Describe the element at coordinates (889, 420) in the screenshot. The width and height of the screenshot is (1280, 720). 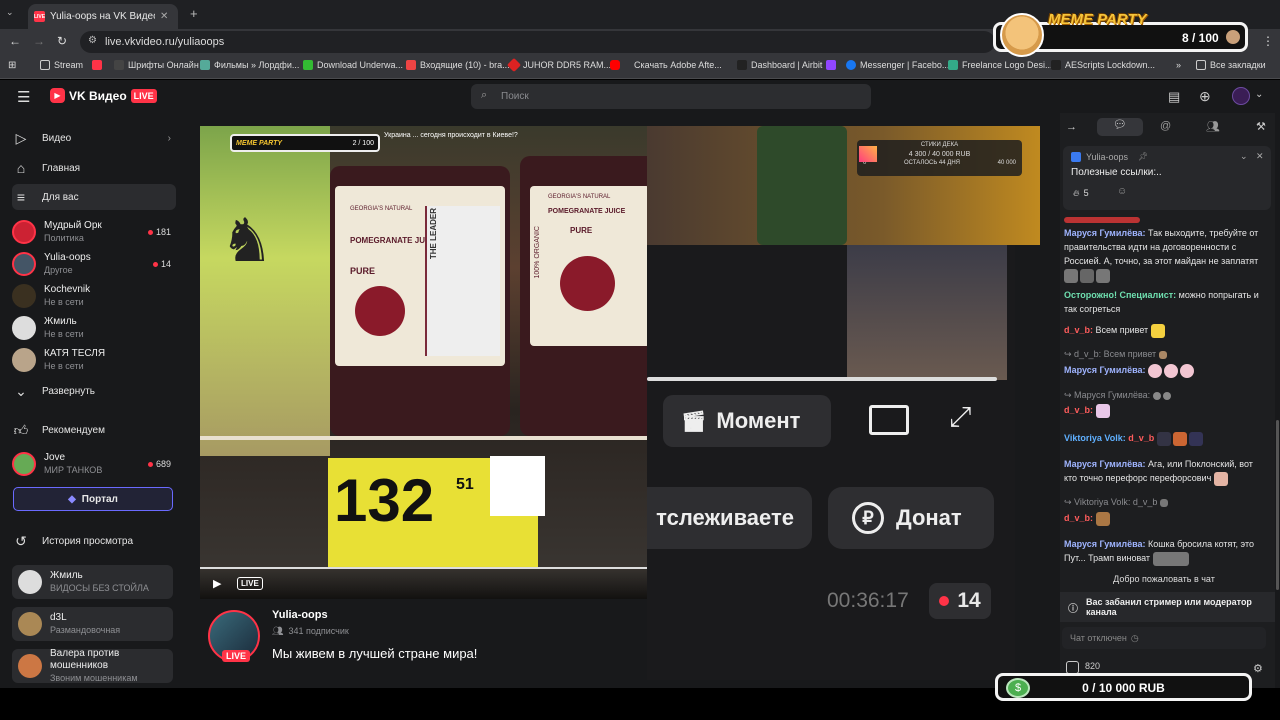
I see `theater-icon` at that location.